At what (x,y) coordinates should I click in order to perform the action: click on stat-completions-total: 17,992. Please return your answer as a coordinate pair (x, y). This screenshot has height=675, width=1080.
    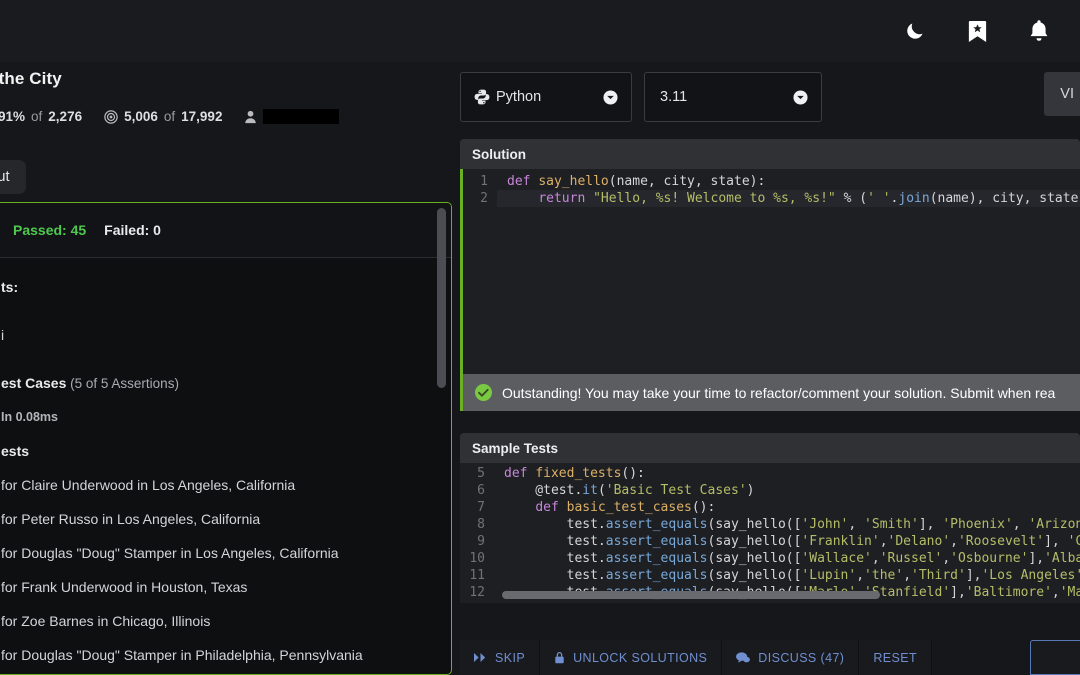
    Looking at the image, I should click on (202, 116).